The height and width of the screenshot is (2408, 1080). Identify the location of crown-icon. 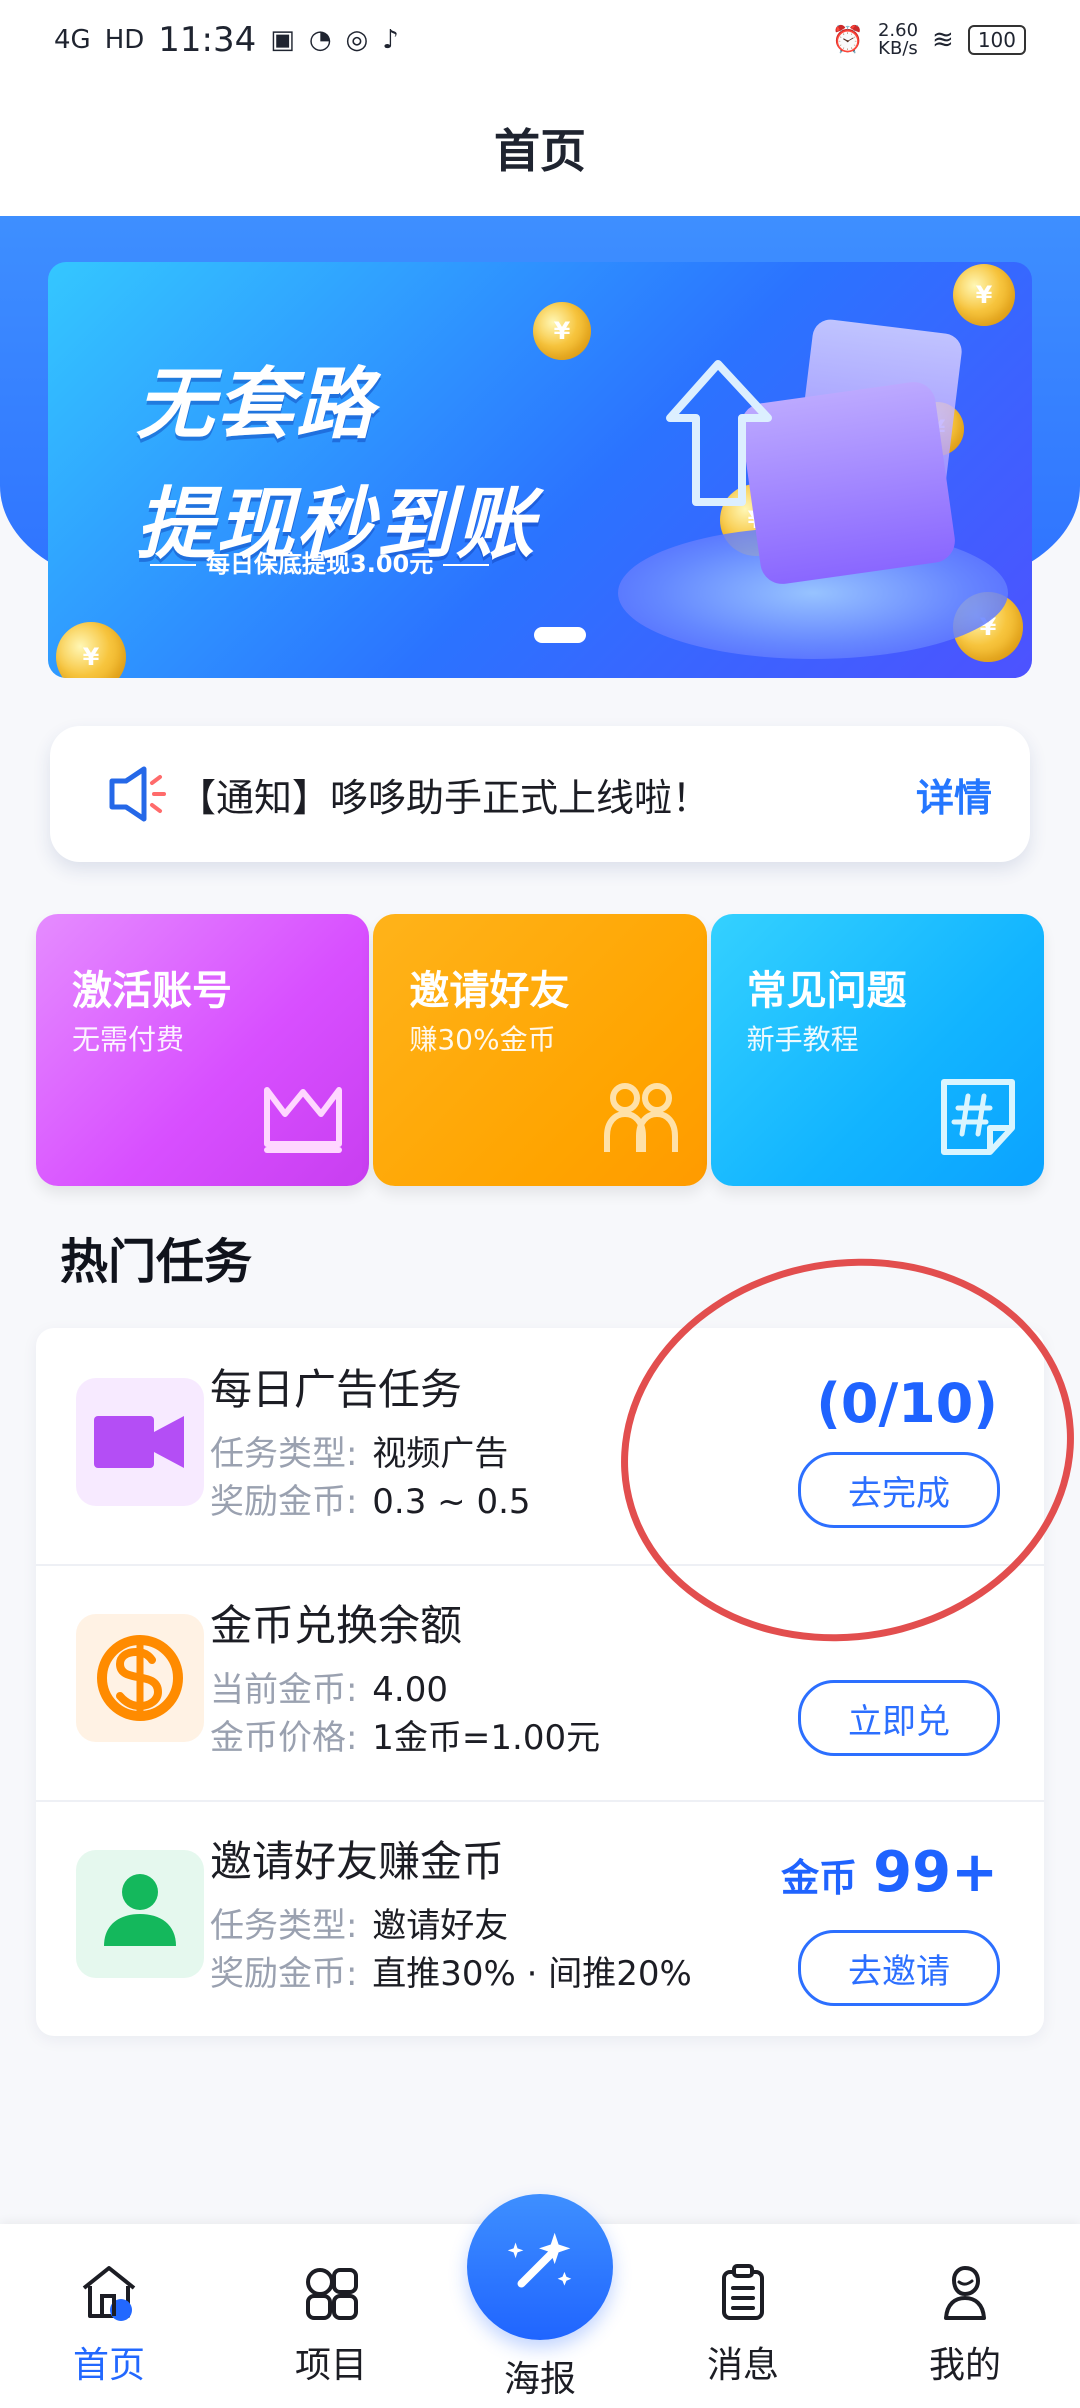
(303, 1120).